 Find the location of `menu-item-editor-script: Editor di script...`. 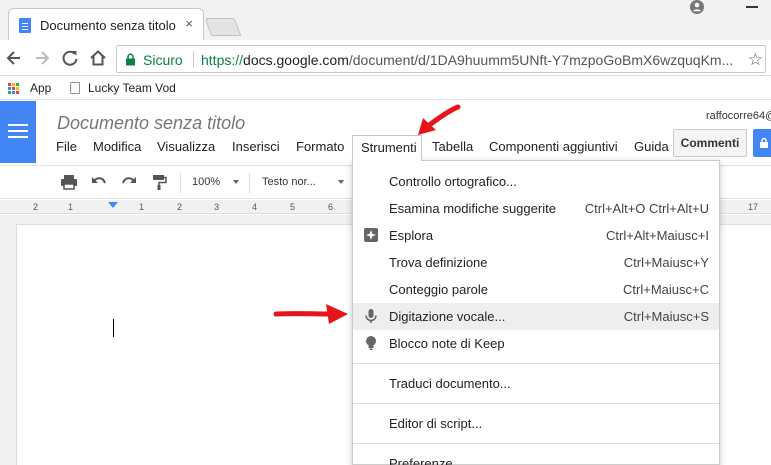

menu-item-editor-script: Editor di script... is located at coordinates (536, 423).